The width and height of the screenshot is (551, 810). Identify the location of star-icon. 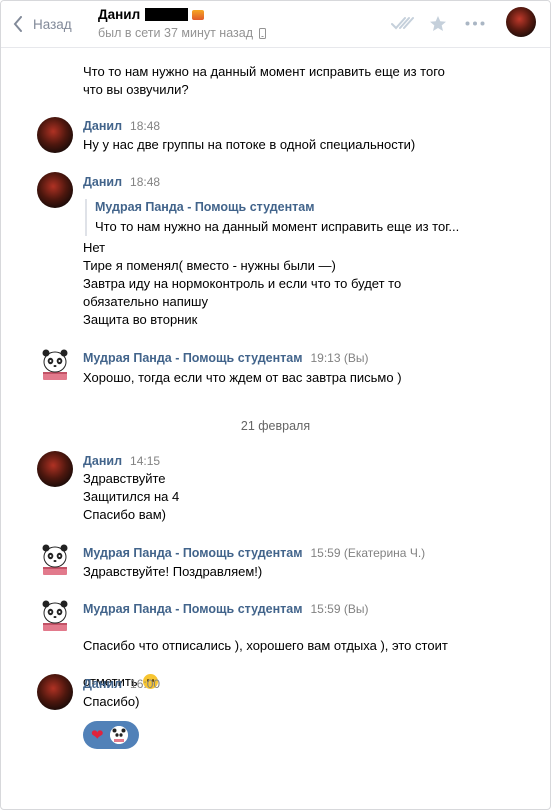
(438, 23).